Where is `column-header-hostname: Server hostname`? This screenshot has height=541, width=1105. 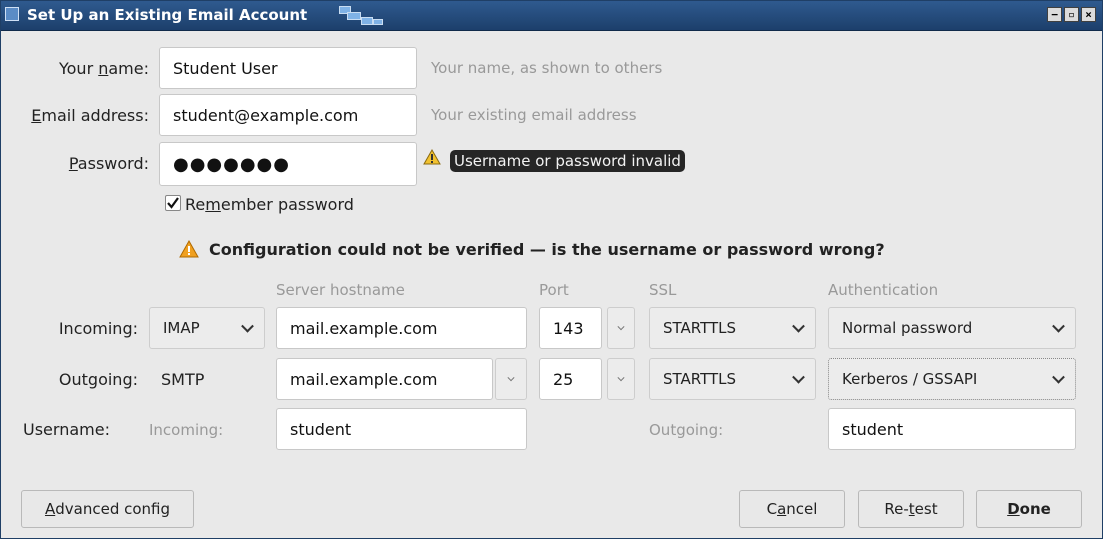
column-header-hostname: Server hostname is located at coordinates (340, 290).